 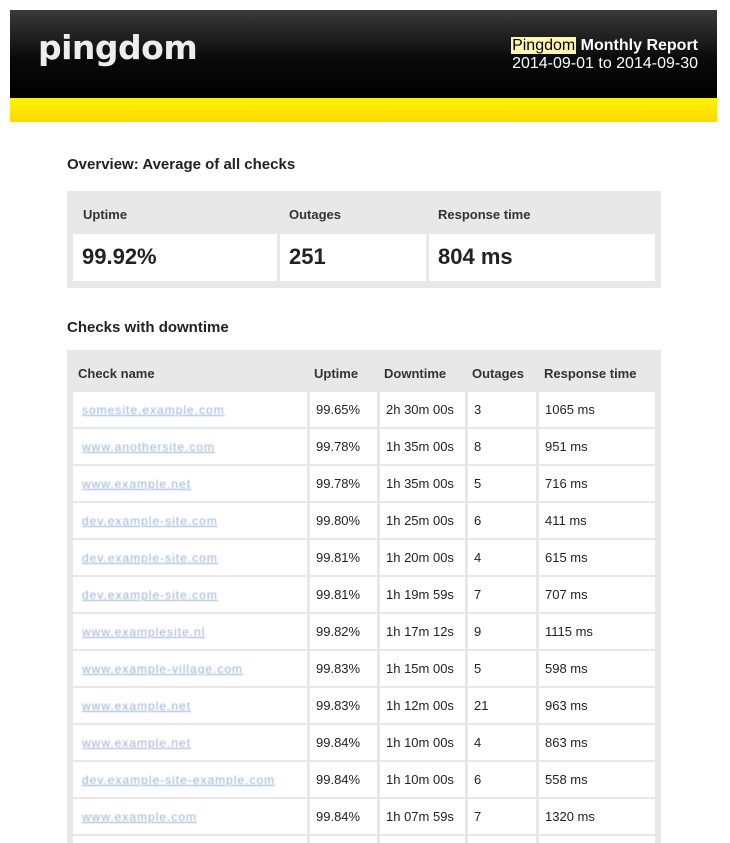 I want to click on table-row, so click(x=364, y=839).